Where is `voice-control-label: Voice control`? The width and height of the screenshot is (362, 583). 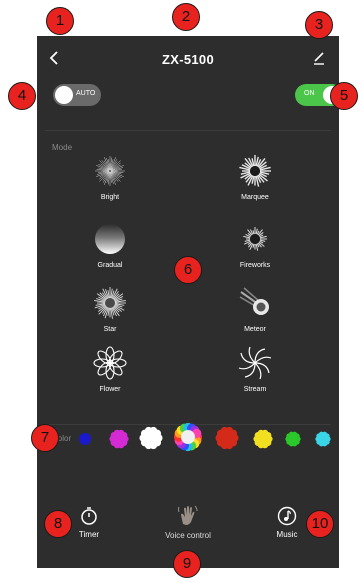 voice-control-label: Voice control is located at coordinates (188, 535).